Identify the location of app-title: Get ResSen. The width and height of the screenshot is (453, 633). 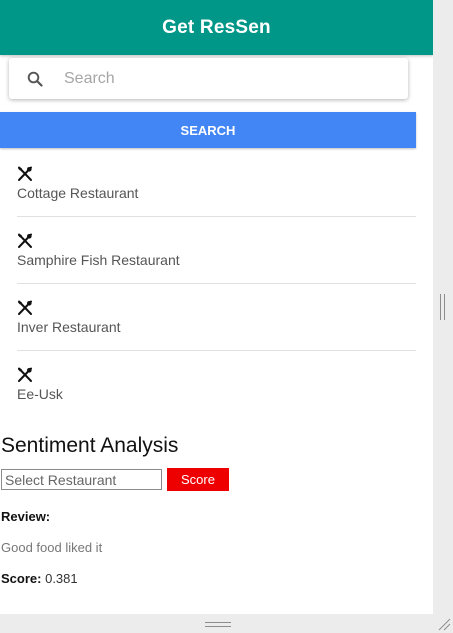
(216, 27).